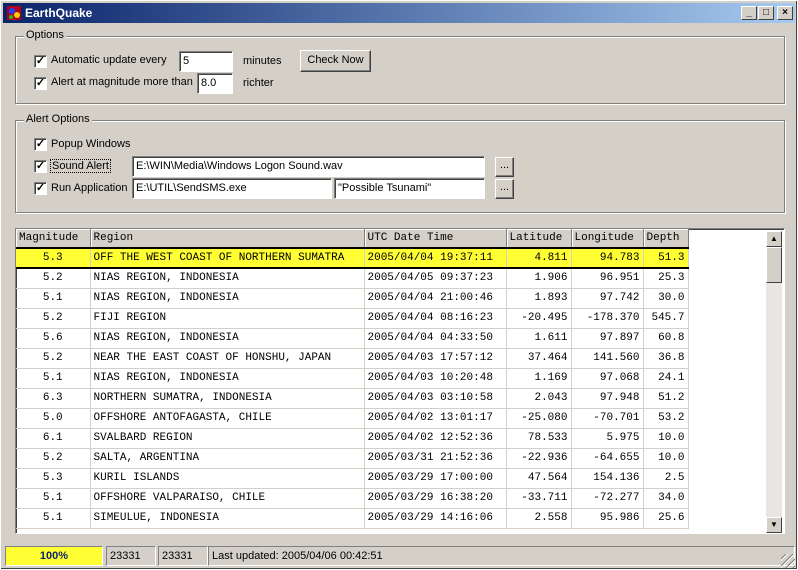  I want to click on cell-latitude: 78.533, so click(539, 438).